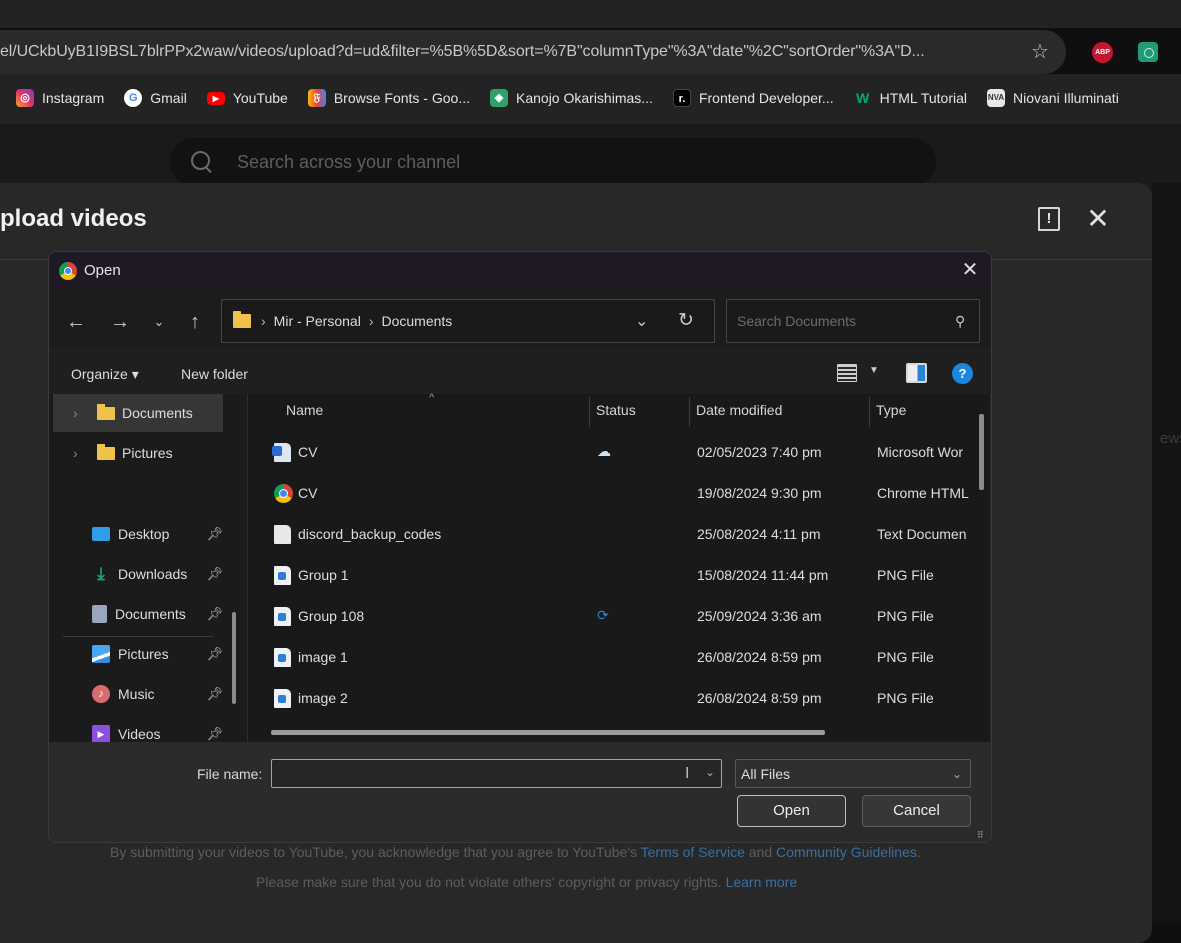 This screenshot has width=1181, height=943. Describe the element at coordinates (862, 98) in the screenshot. I see `w3schools-icon: W` at that location.